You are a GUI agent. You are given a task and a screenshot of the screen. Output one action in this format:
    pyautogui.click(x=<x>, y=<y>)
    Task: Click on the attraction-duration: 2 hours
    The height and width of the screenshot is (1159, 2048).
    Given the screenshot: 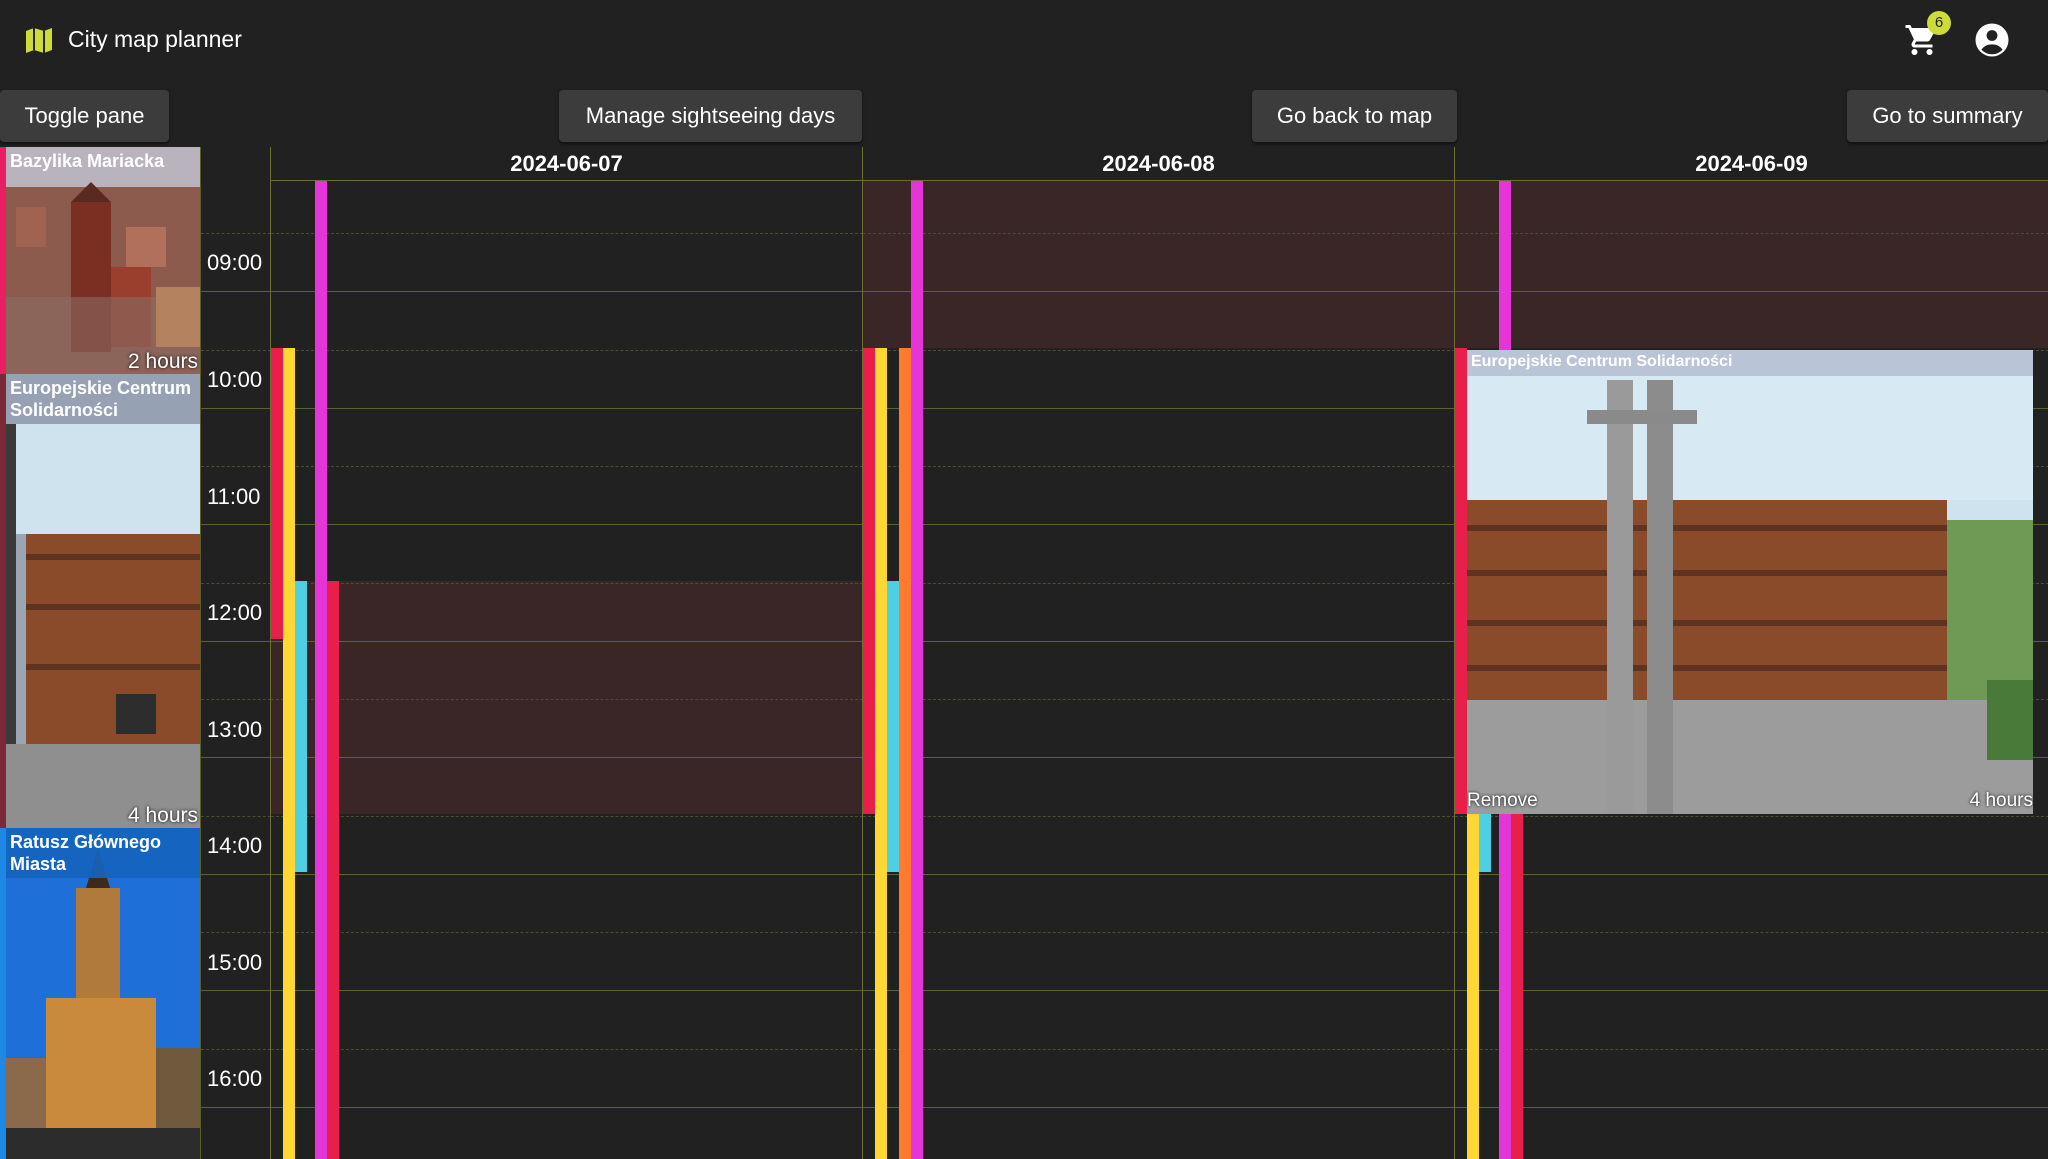 What is the action you would take?
    pyautogui.click(x=162, y=361)
    